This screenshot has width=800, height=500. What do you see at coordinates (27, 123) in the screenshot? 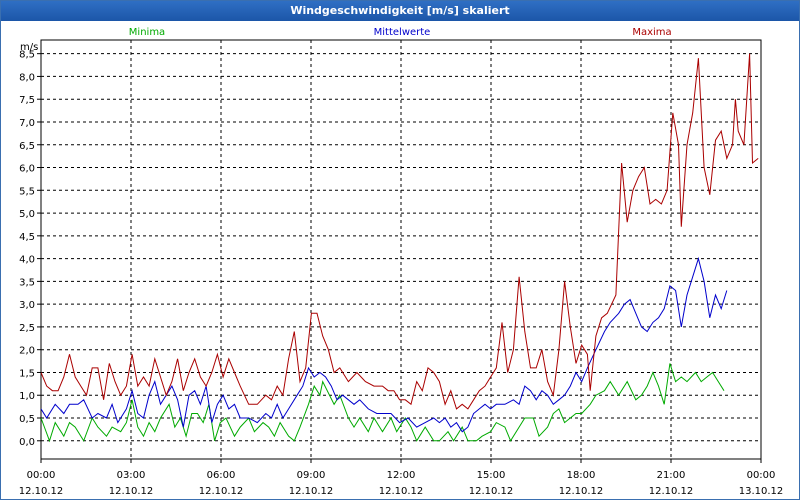
I see `y-tick-label: 7,0` at bounding box center [27, 123].